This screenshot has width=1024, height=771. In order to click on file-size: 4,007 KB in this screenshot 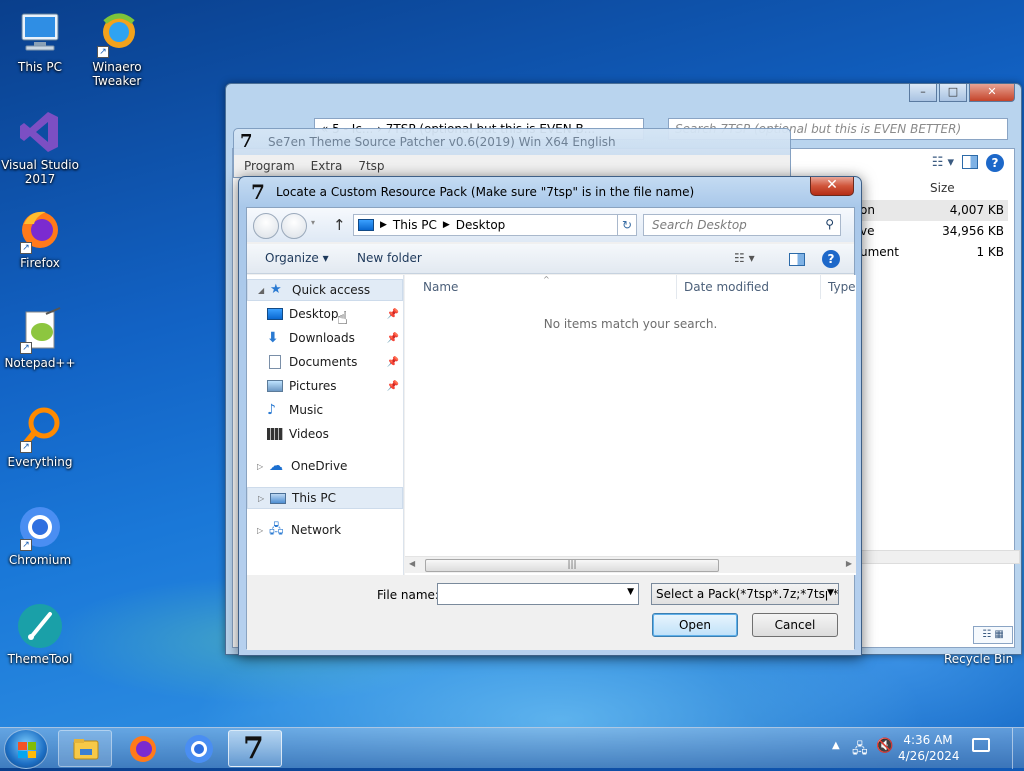, I will do `click(976, 210)`.